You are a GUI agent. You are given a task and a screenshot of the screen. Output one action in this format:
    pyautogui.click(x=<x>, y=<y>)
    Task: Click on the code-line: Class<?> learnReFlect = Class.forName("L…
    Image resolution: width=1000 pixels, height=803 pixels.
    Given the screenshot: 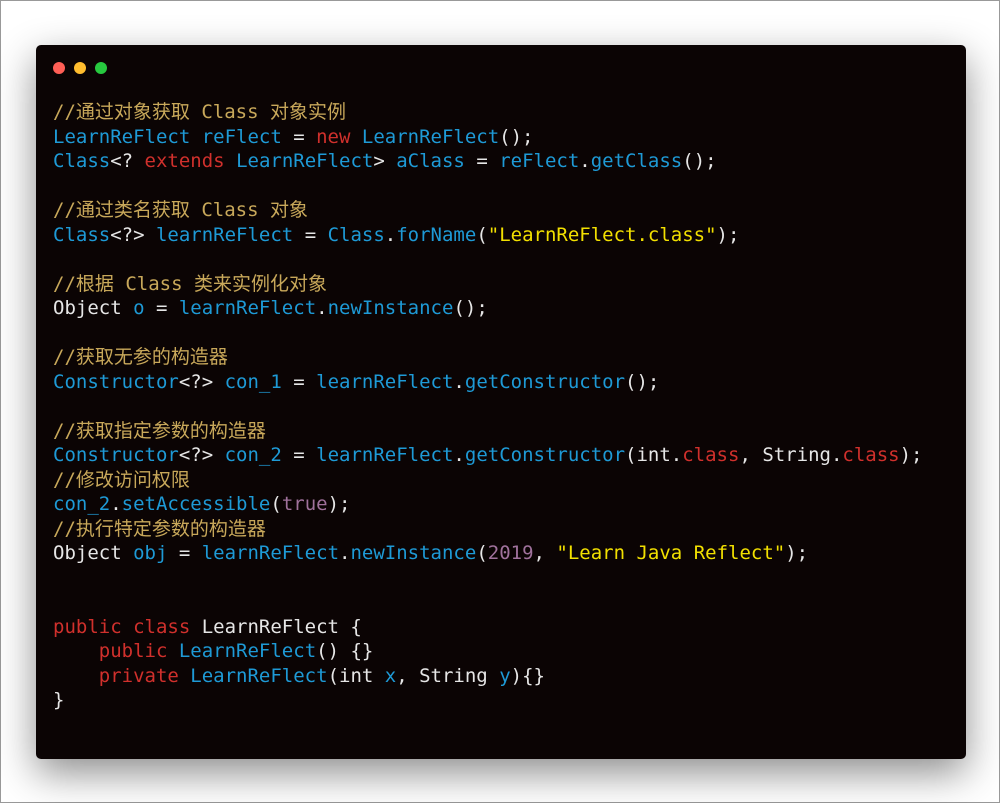 What is the action you would take?
    pyautogui.click(x=487, y=235)
    